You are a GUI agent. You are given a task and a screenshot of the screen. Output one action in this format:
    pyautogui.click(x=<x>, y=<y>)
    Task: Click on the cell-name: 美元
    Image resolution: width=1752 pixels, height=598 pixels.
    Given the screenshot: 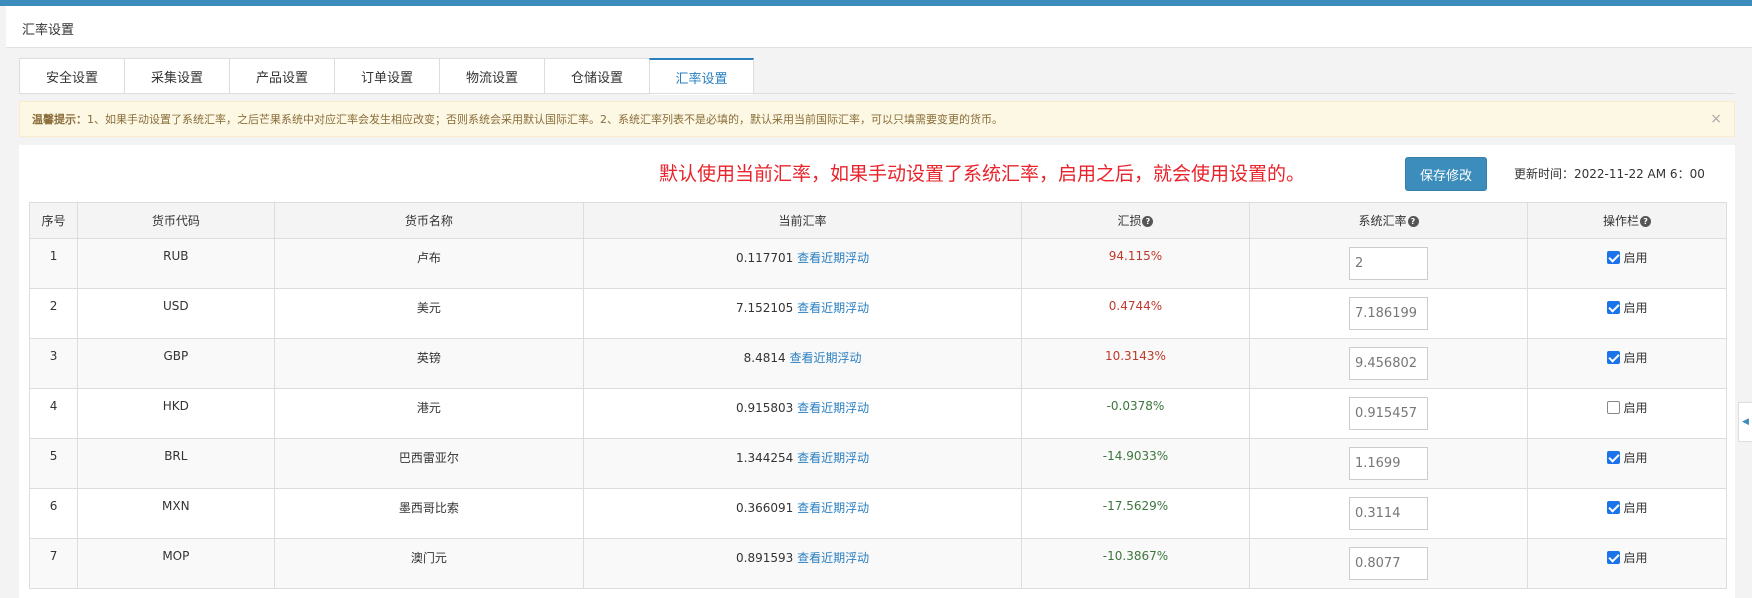 What is the action you would take?
    pyautogui.click(x=429, y=313)
    